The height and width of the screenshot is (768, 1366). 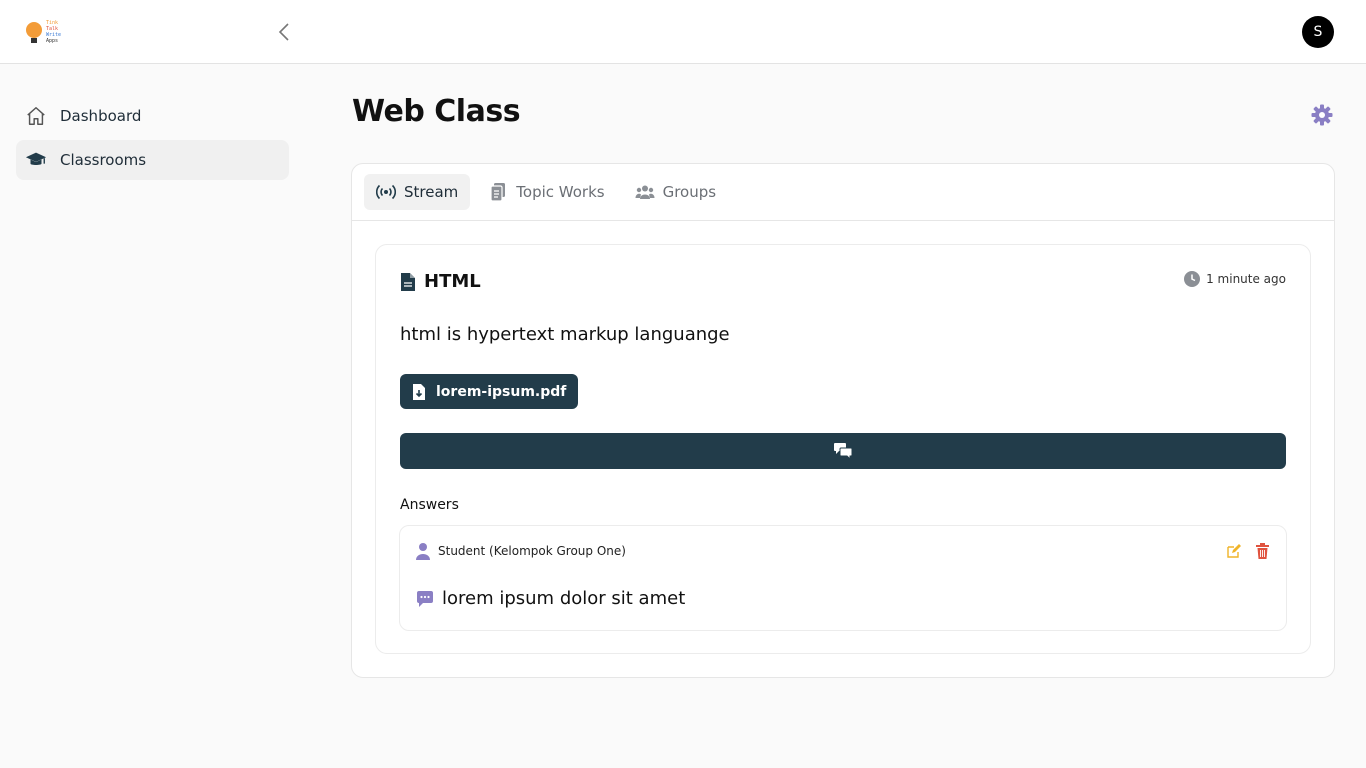 I want to click on chevron-left-icon, so click(x=283, y=32).